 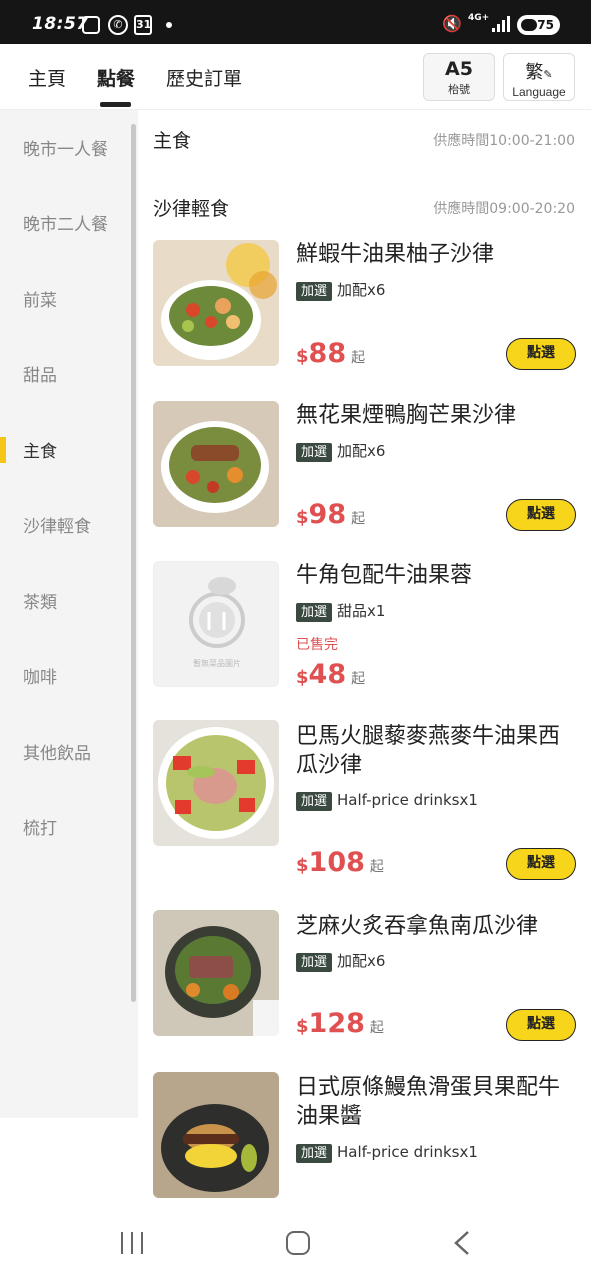 I want to click on sidebar-item-dinner-single: 晚市一人餐, so click(x=65, y=147).